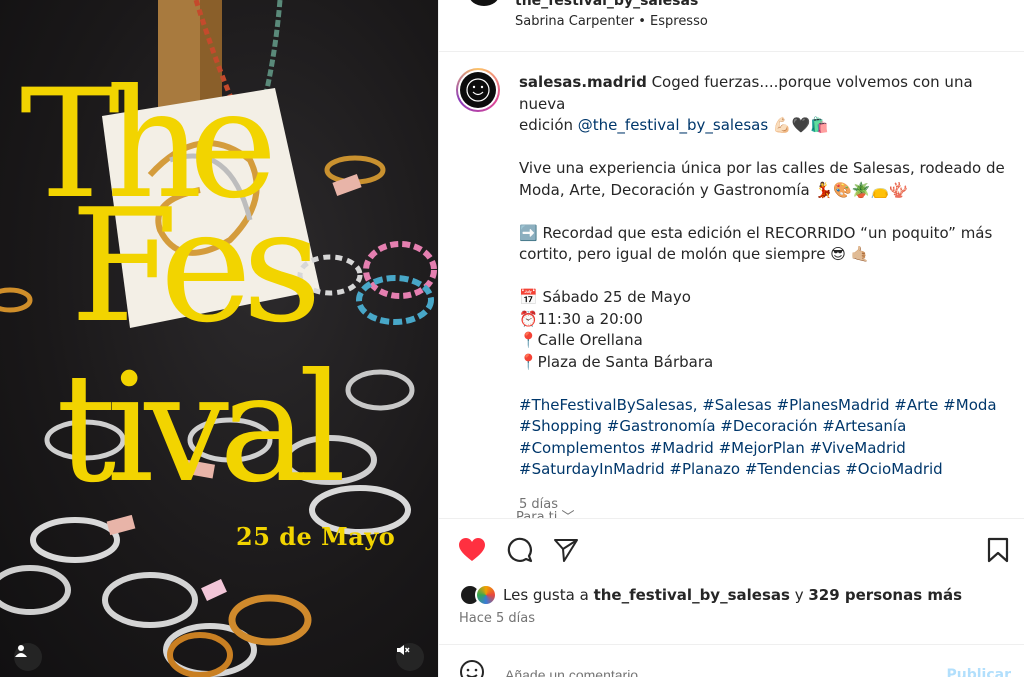 This screenshot has width=1024, height=677. I want to click on header-avatar, so click(484, 3).